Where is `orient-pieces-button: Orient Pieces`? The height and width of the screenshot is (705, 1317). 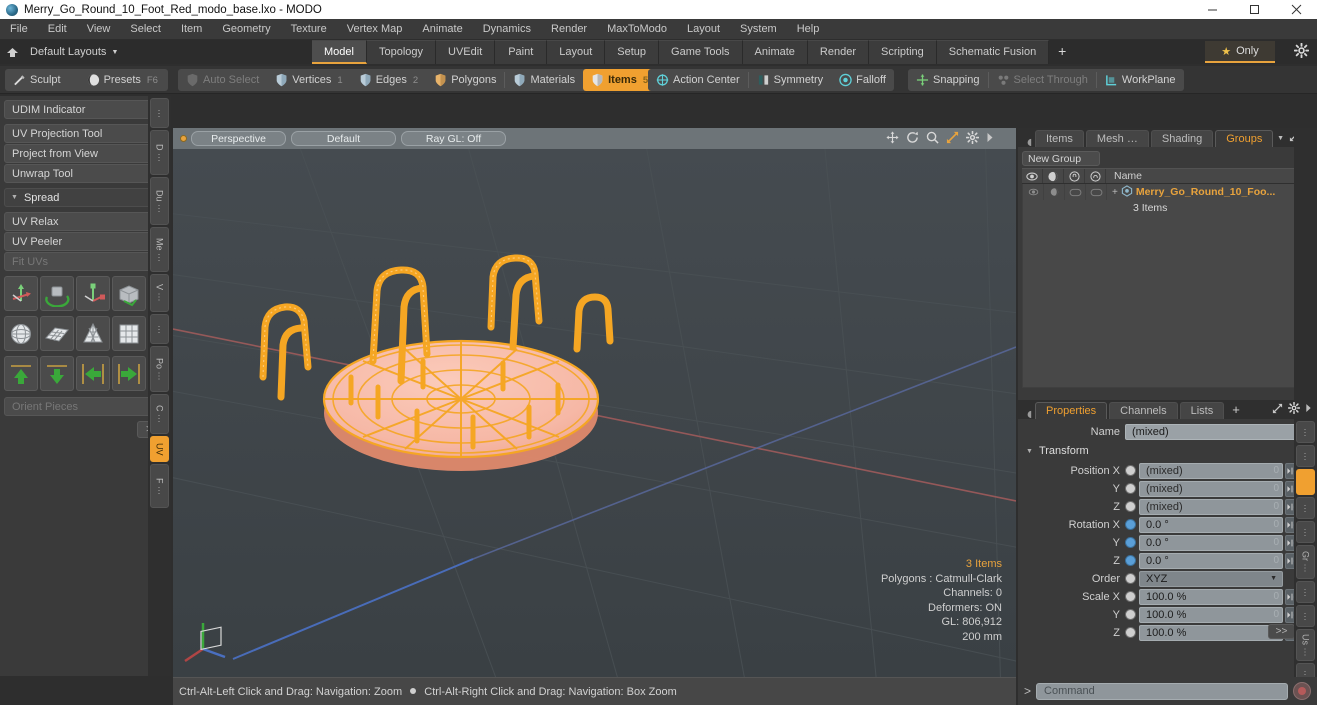
orient-pieces-button: Orient Pieces is located at coordinates (85, 406).